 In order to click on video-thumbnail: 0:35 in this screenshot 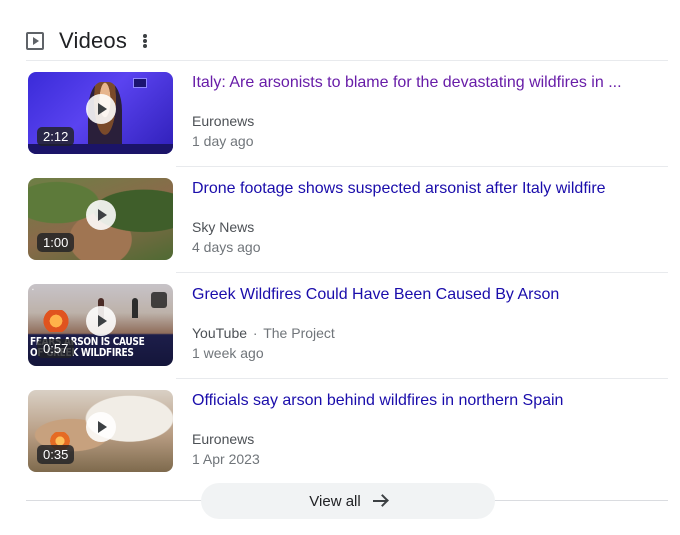, I will do `click(100, 431)`.